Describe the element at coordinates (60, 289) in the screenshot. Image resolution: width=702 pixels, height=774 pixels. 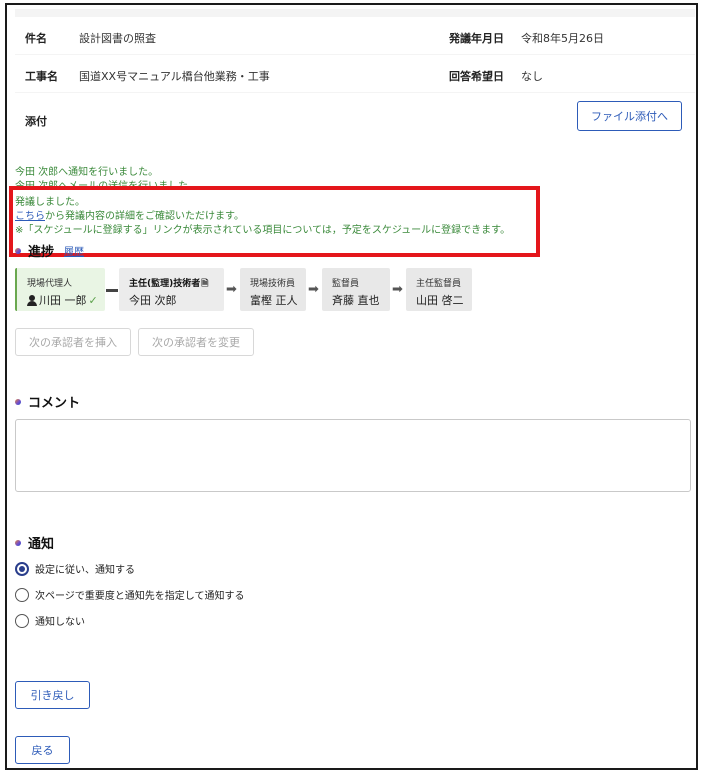
I see `step-site-agent: 現場代理人 川田 一郎 ✓` at that location.